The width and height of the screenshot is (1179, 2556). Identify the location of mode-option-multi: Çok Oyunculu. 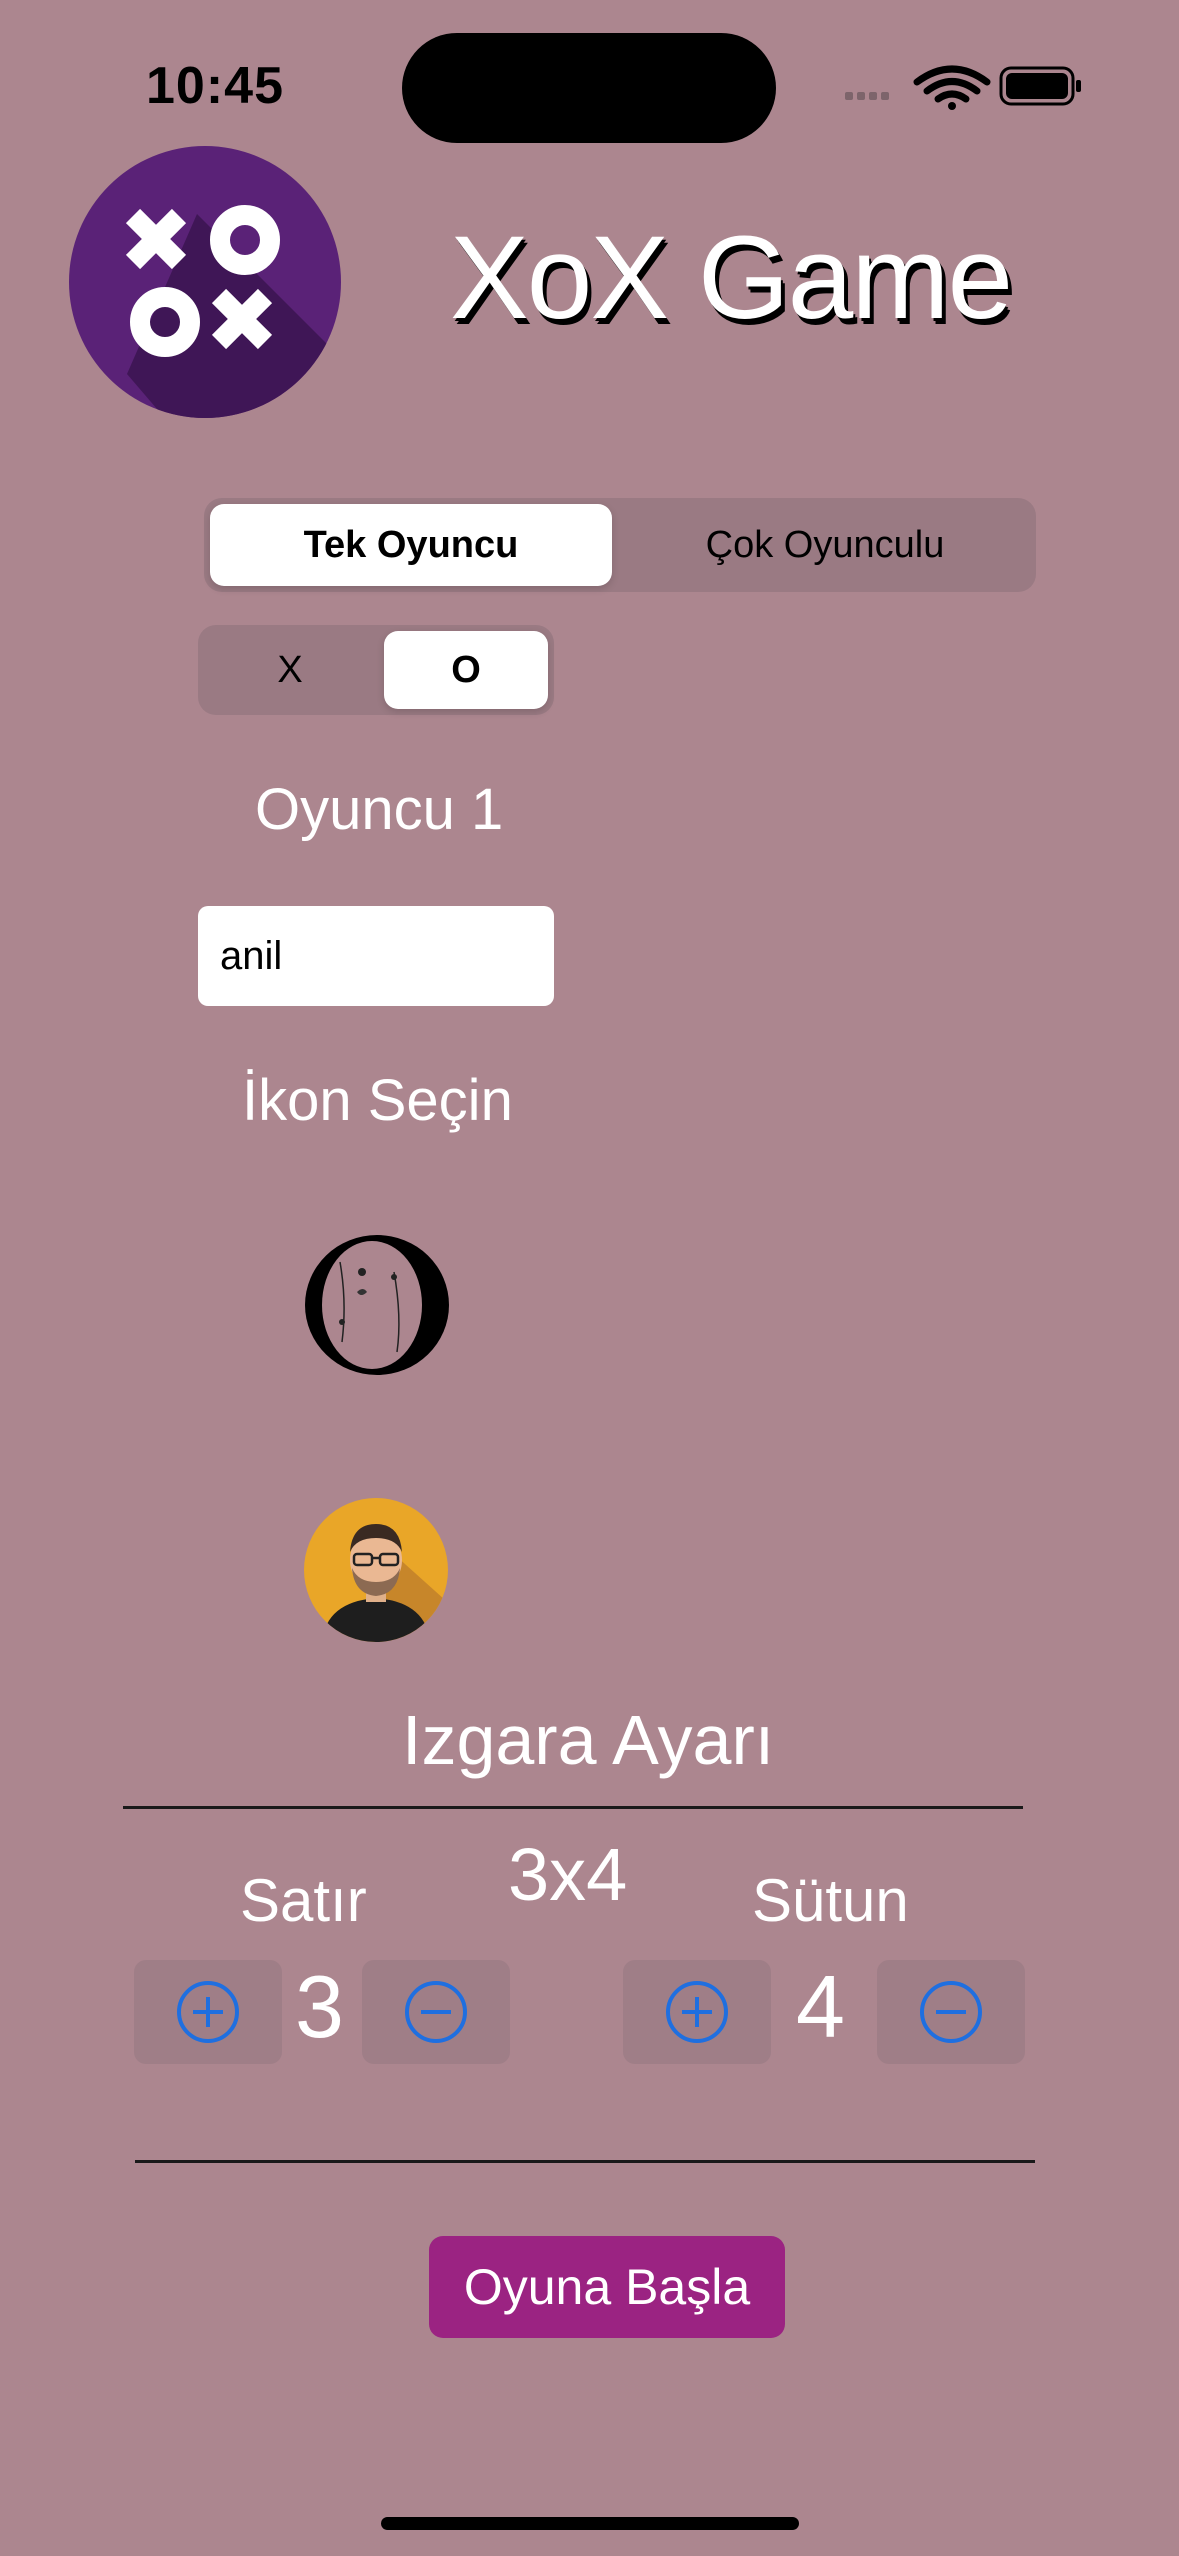
(825, 545).